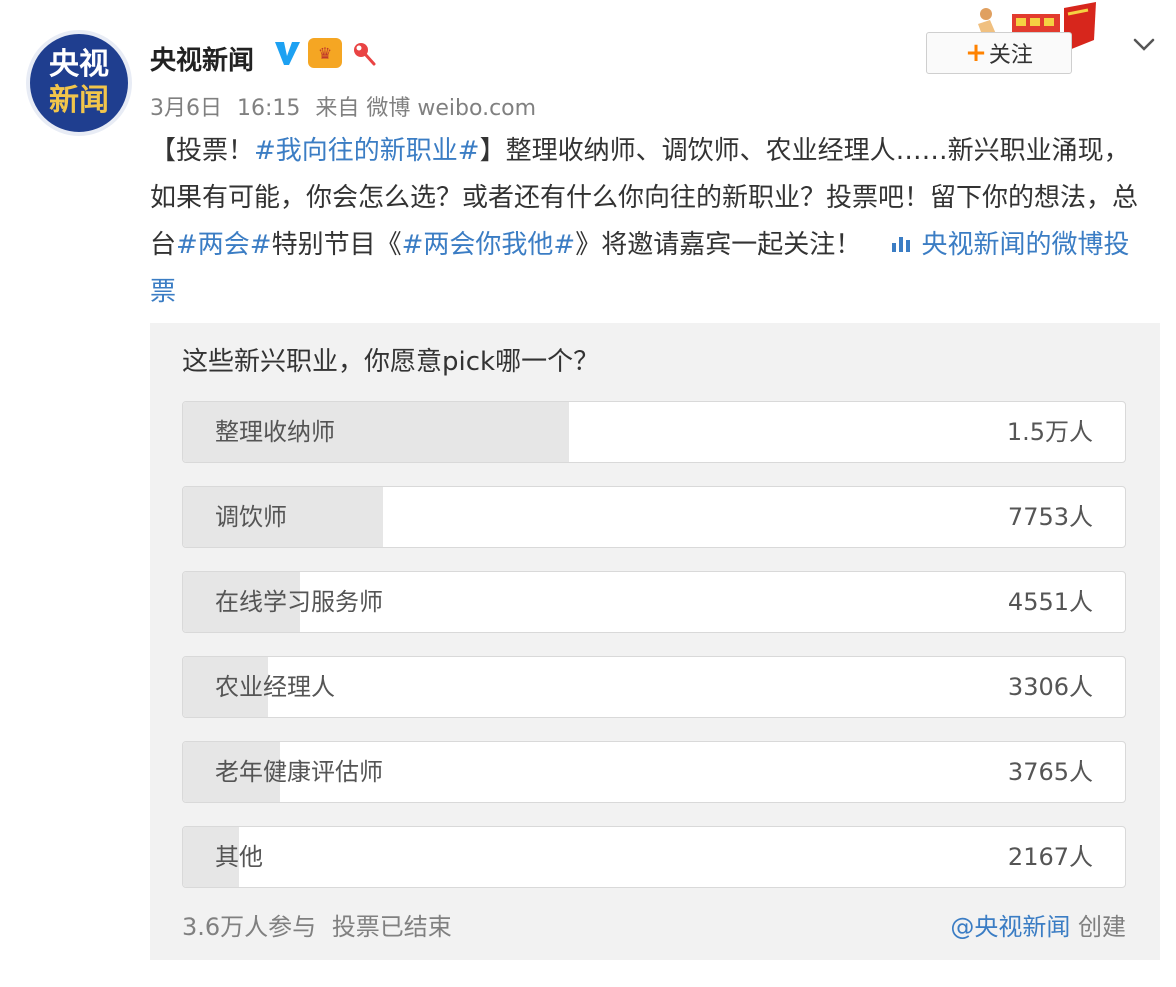  Describe the element at coordinates (391, 927) in the screenshot. I see `vote-status: 投票已结束` at that location.